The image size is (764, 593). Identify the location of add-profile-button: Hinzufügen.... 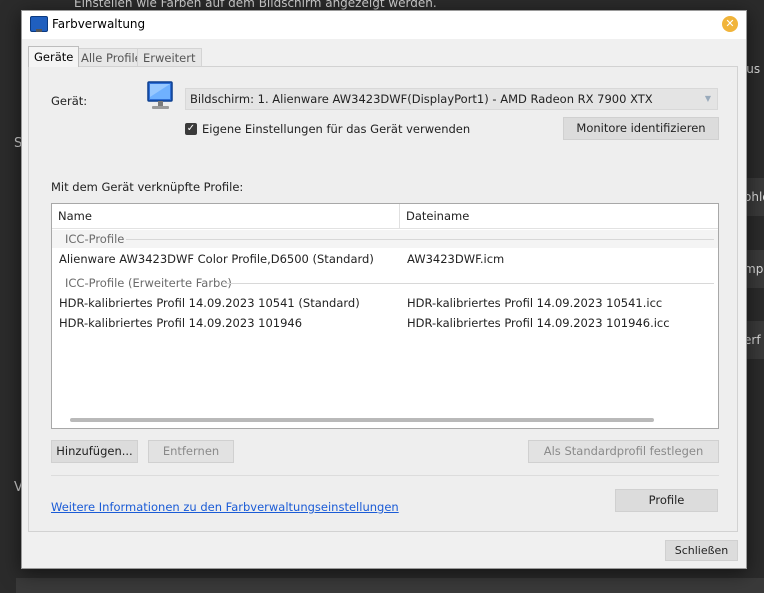
(94, 451).